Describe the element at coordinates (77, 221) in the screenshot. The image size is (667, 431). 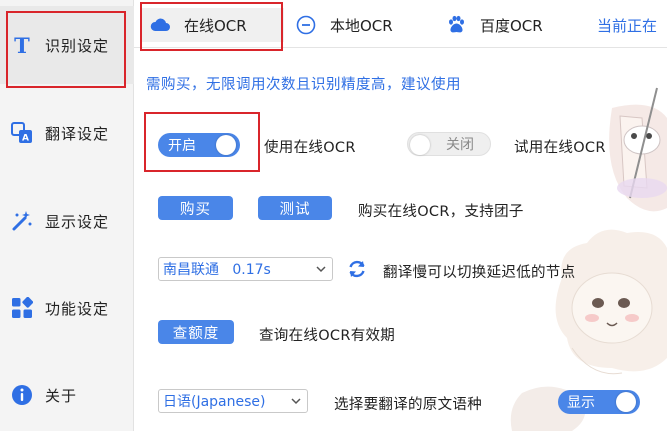
I see `sidebar-item-label: 显示设定` at that location.